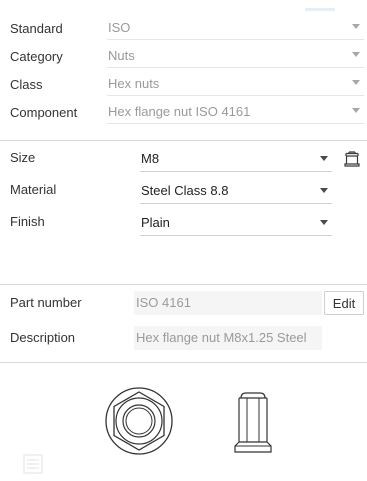 The width and height of the screenshot is (367, 481). Describe the element at coordinates (33, 464) in the screenshot. I see `list-icon` at that location.